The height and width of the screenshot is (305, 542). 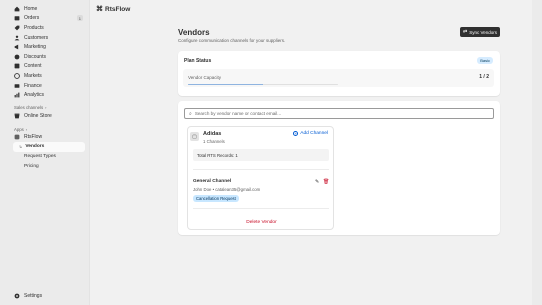 I want to click on window-edge, so click(x=537, y=152).